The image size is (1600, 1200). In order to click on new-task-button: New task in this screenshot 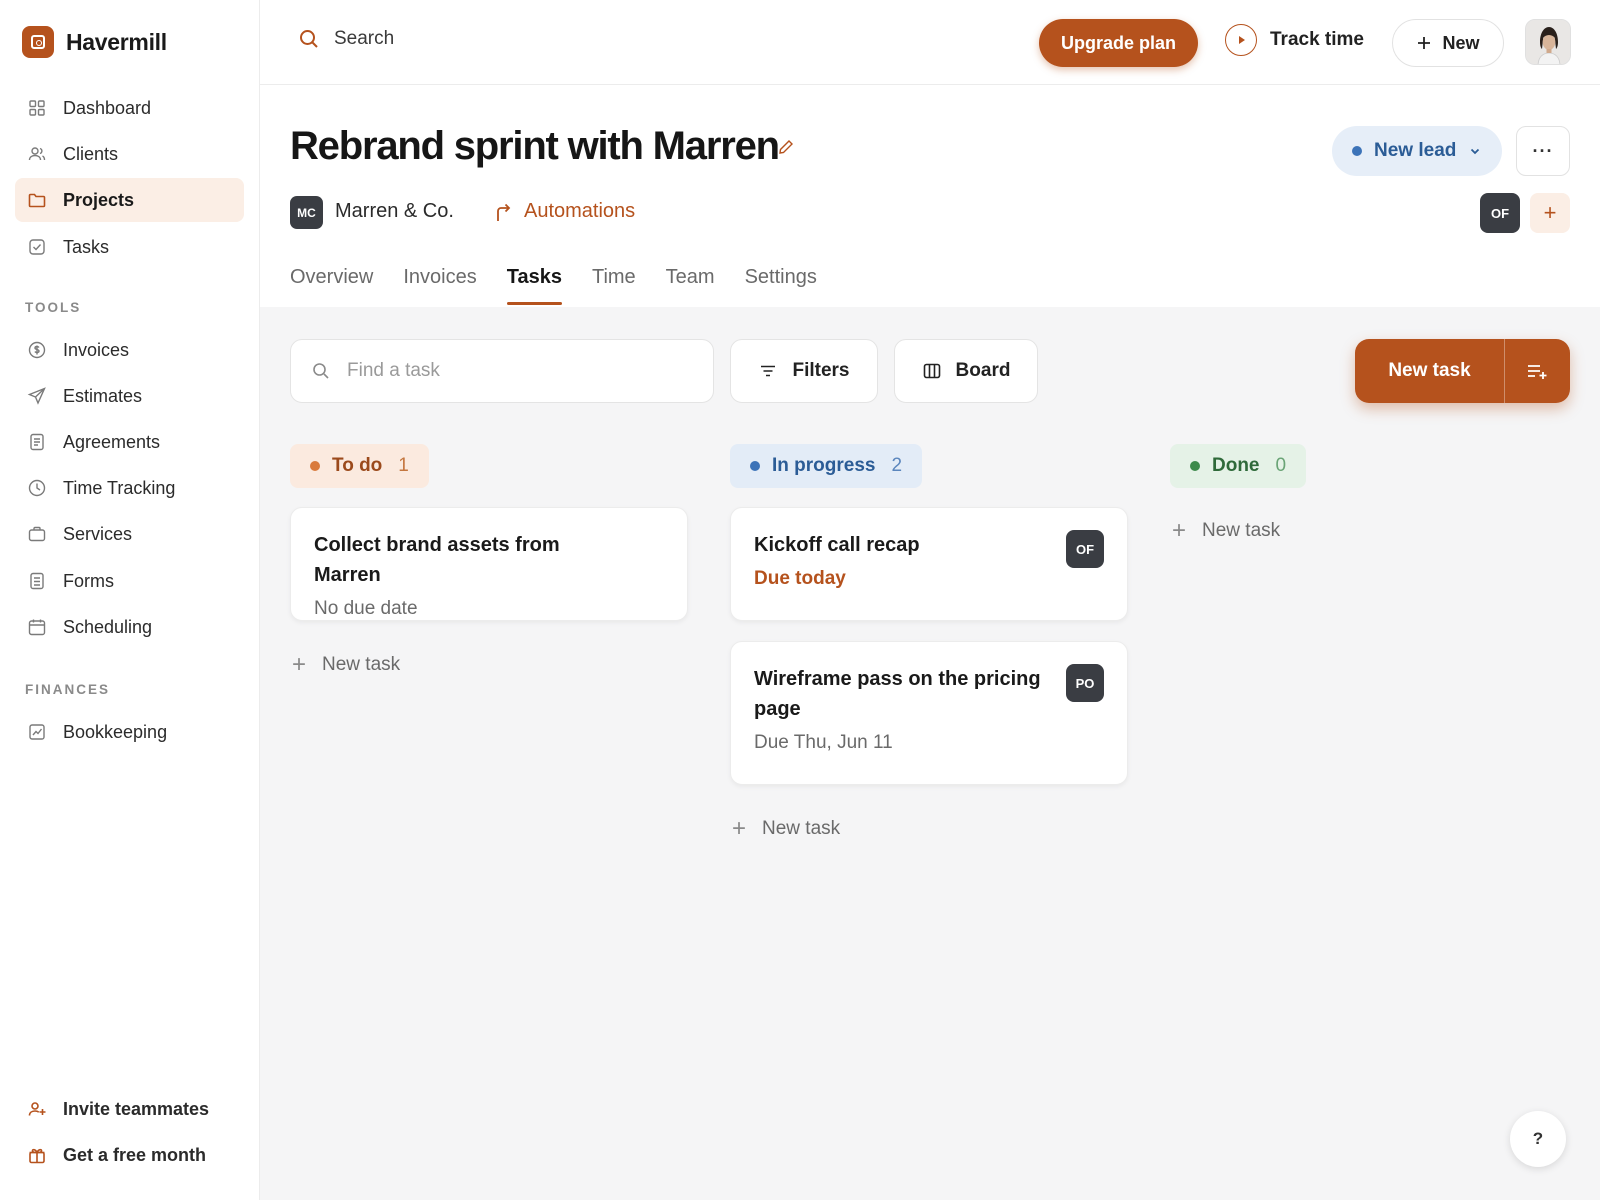, I will do `click(1462, 371)`.